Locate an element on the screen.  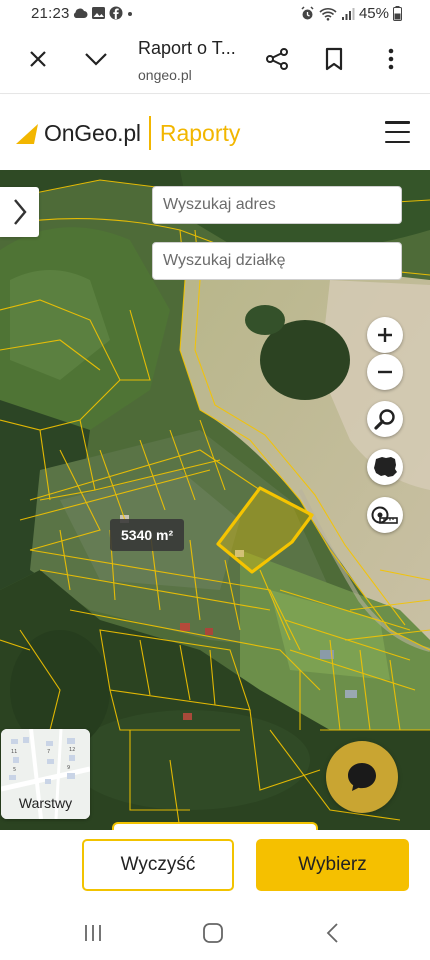
facebook-icon is located at coordinates (116, 13).